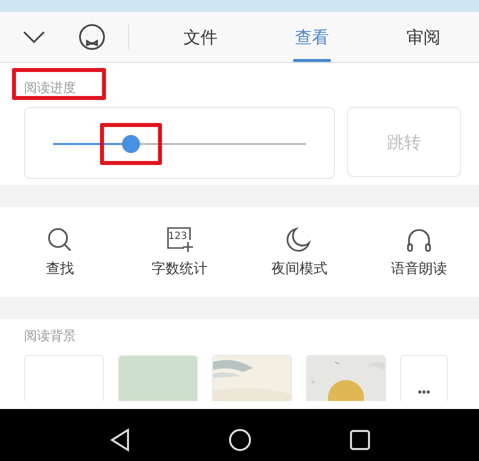 The height and width of the screenshot is (461, 479). Describe the element at coordinates (424, 378) in the screenshot. I see `more-button: •••` at that location.